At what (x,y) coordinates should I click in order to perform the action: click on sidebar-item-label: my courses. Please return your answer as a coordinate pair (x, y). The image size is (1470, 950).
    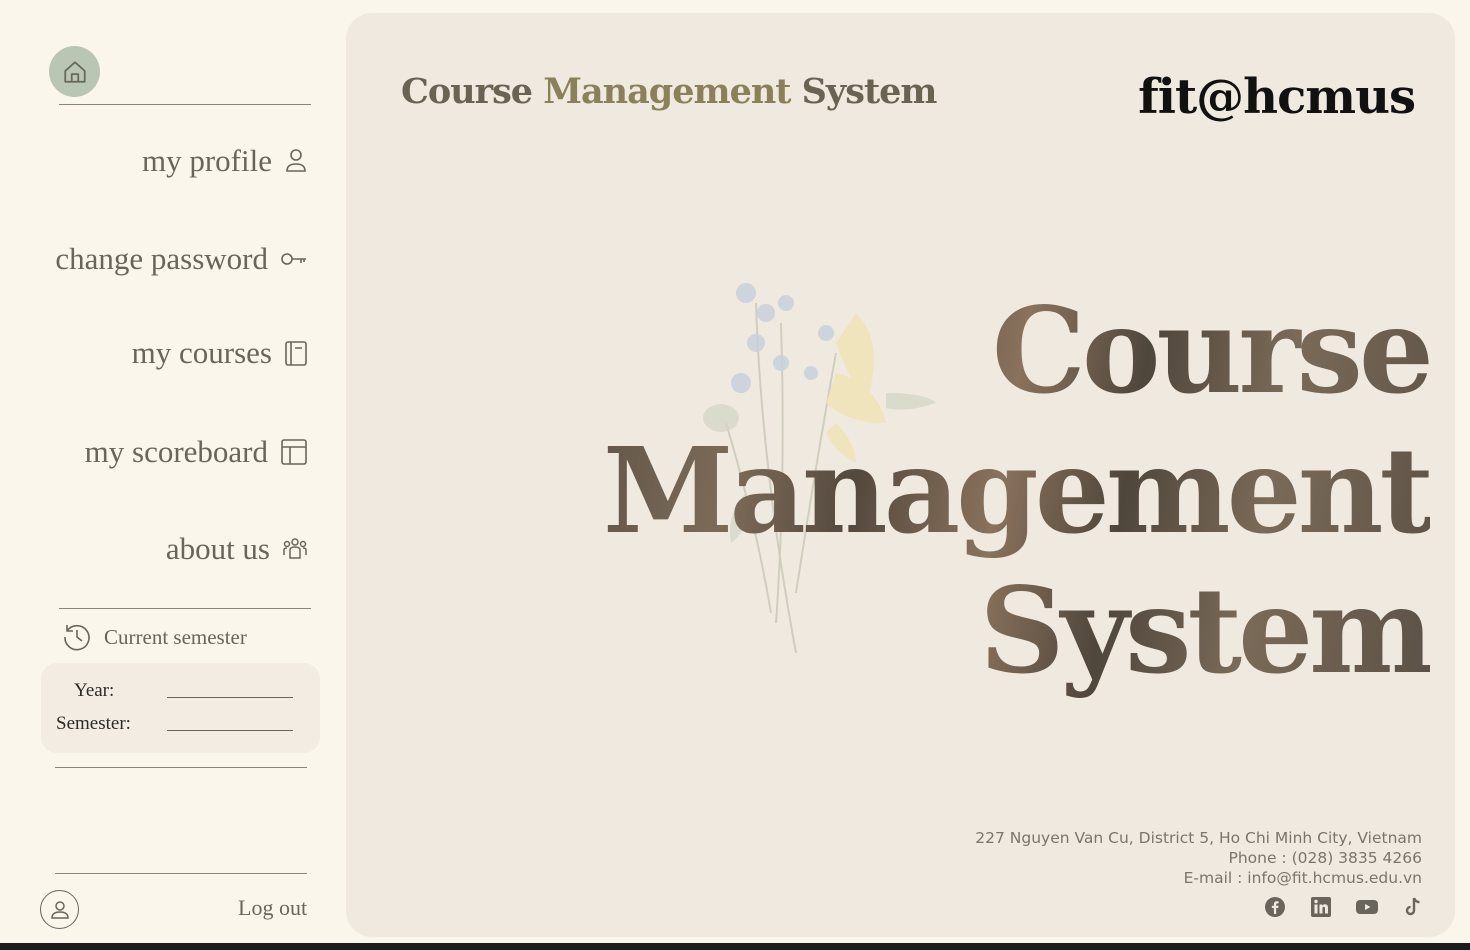
    Looking at the image, I should click on (201, 352).